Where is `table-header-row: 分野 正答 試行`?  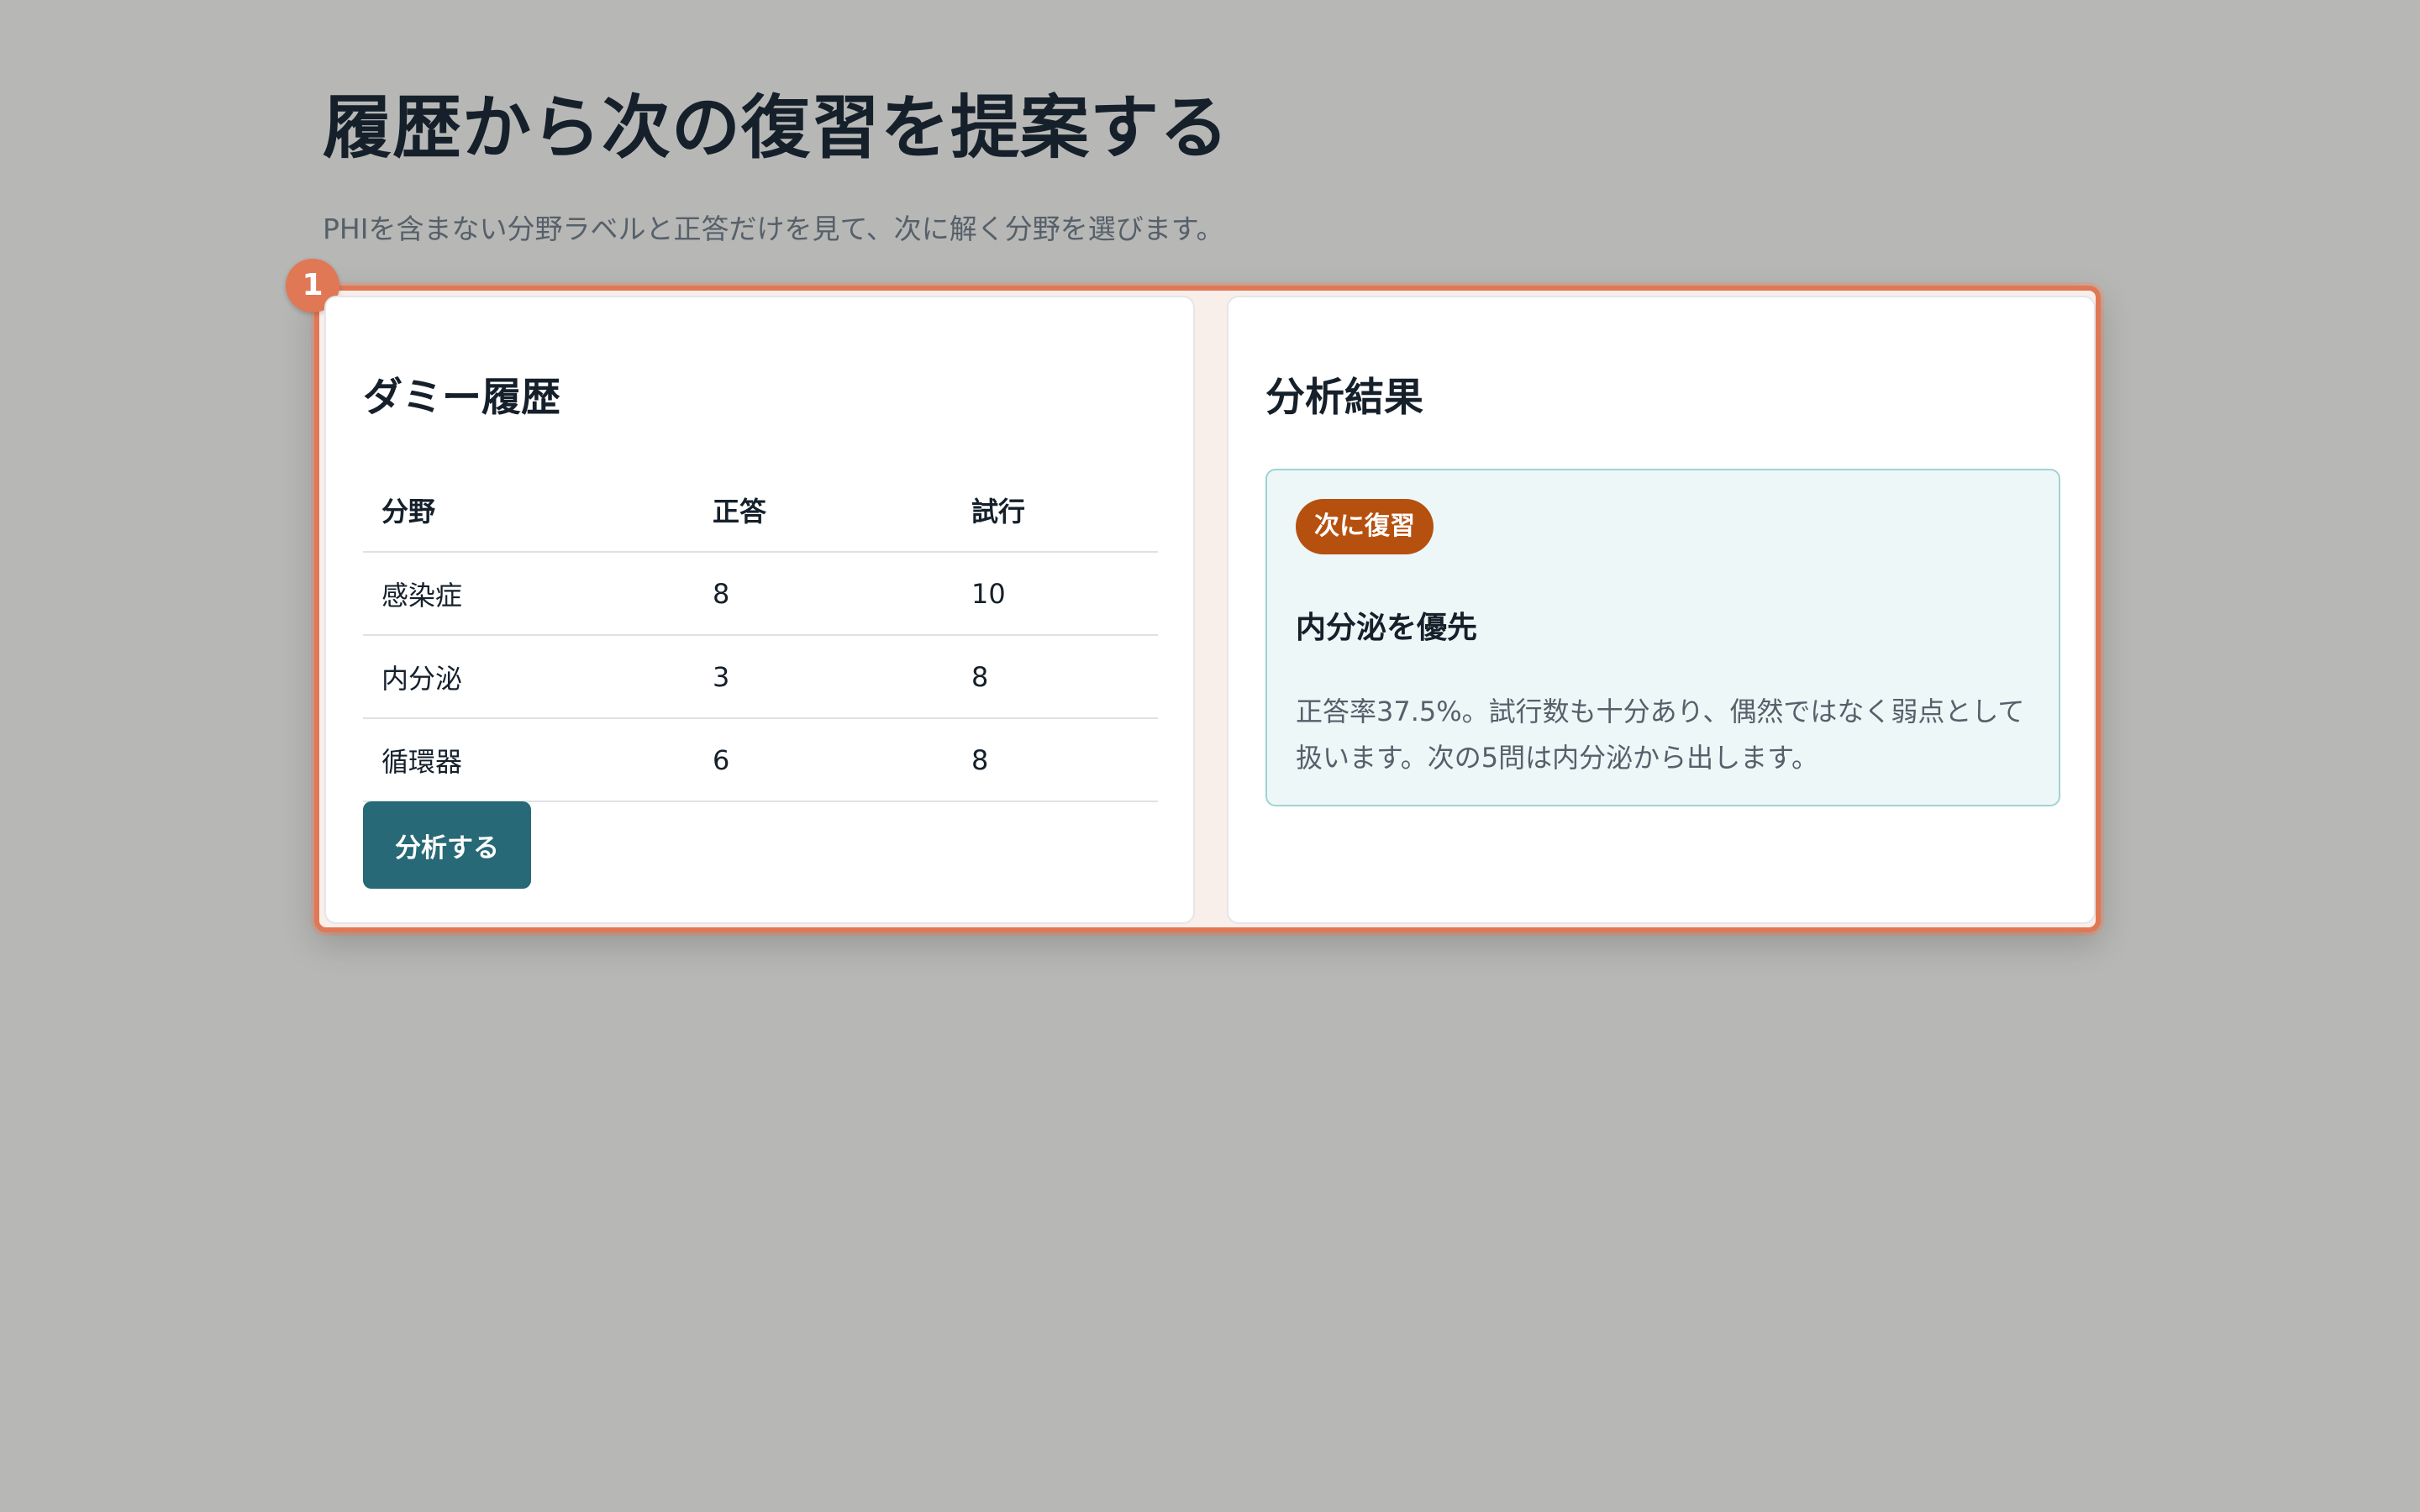
table-header-row: 分野 正答 試行 is located at coordinates (761, 511).